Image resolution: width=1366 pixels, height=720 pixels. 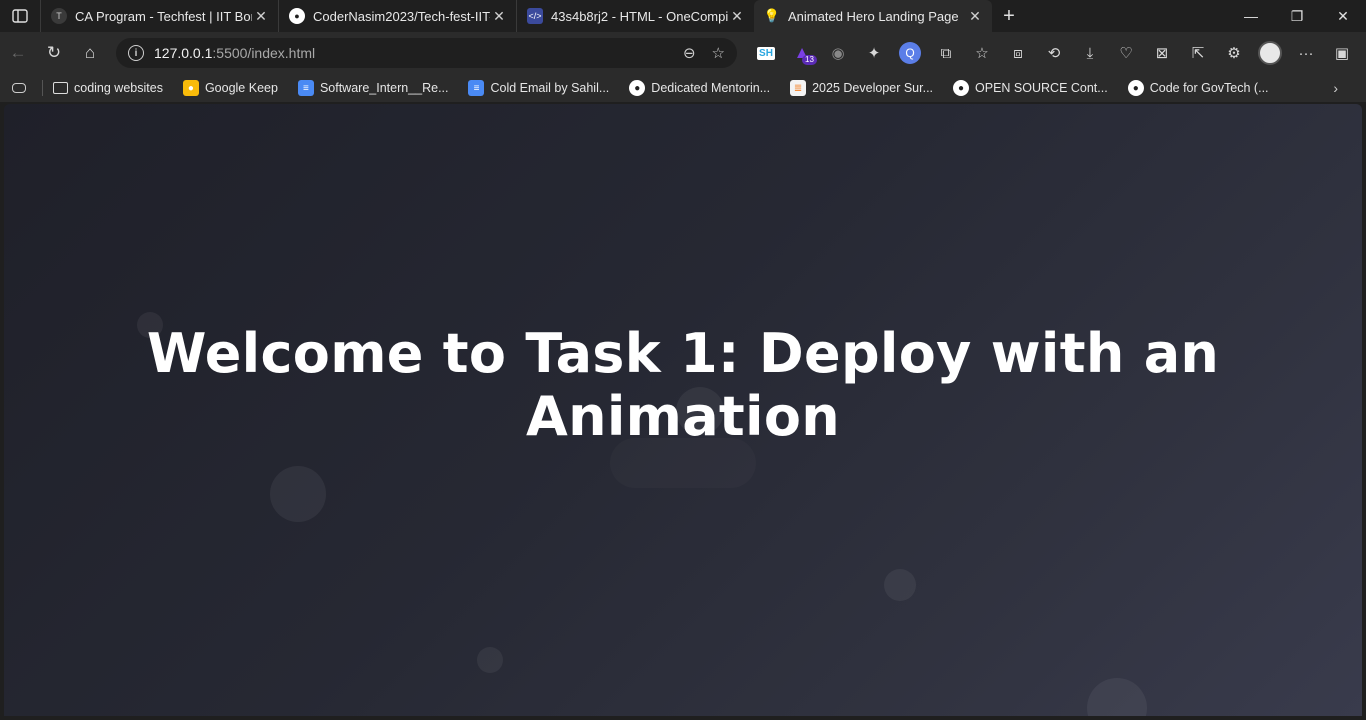 What do you see at coordinates (1251, 16) in the screenshot?
I see `minimize-icon: —` at bounding box center [1251, 16].